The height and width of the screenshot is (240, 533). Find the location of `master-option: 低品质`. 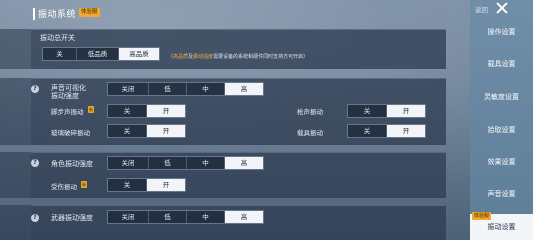

master-option: 低品质 is located at coordinates (98, 54).